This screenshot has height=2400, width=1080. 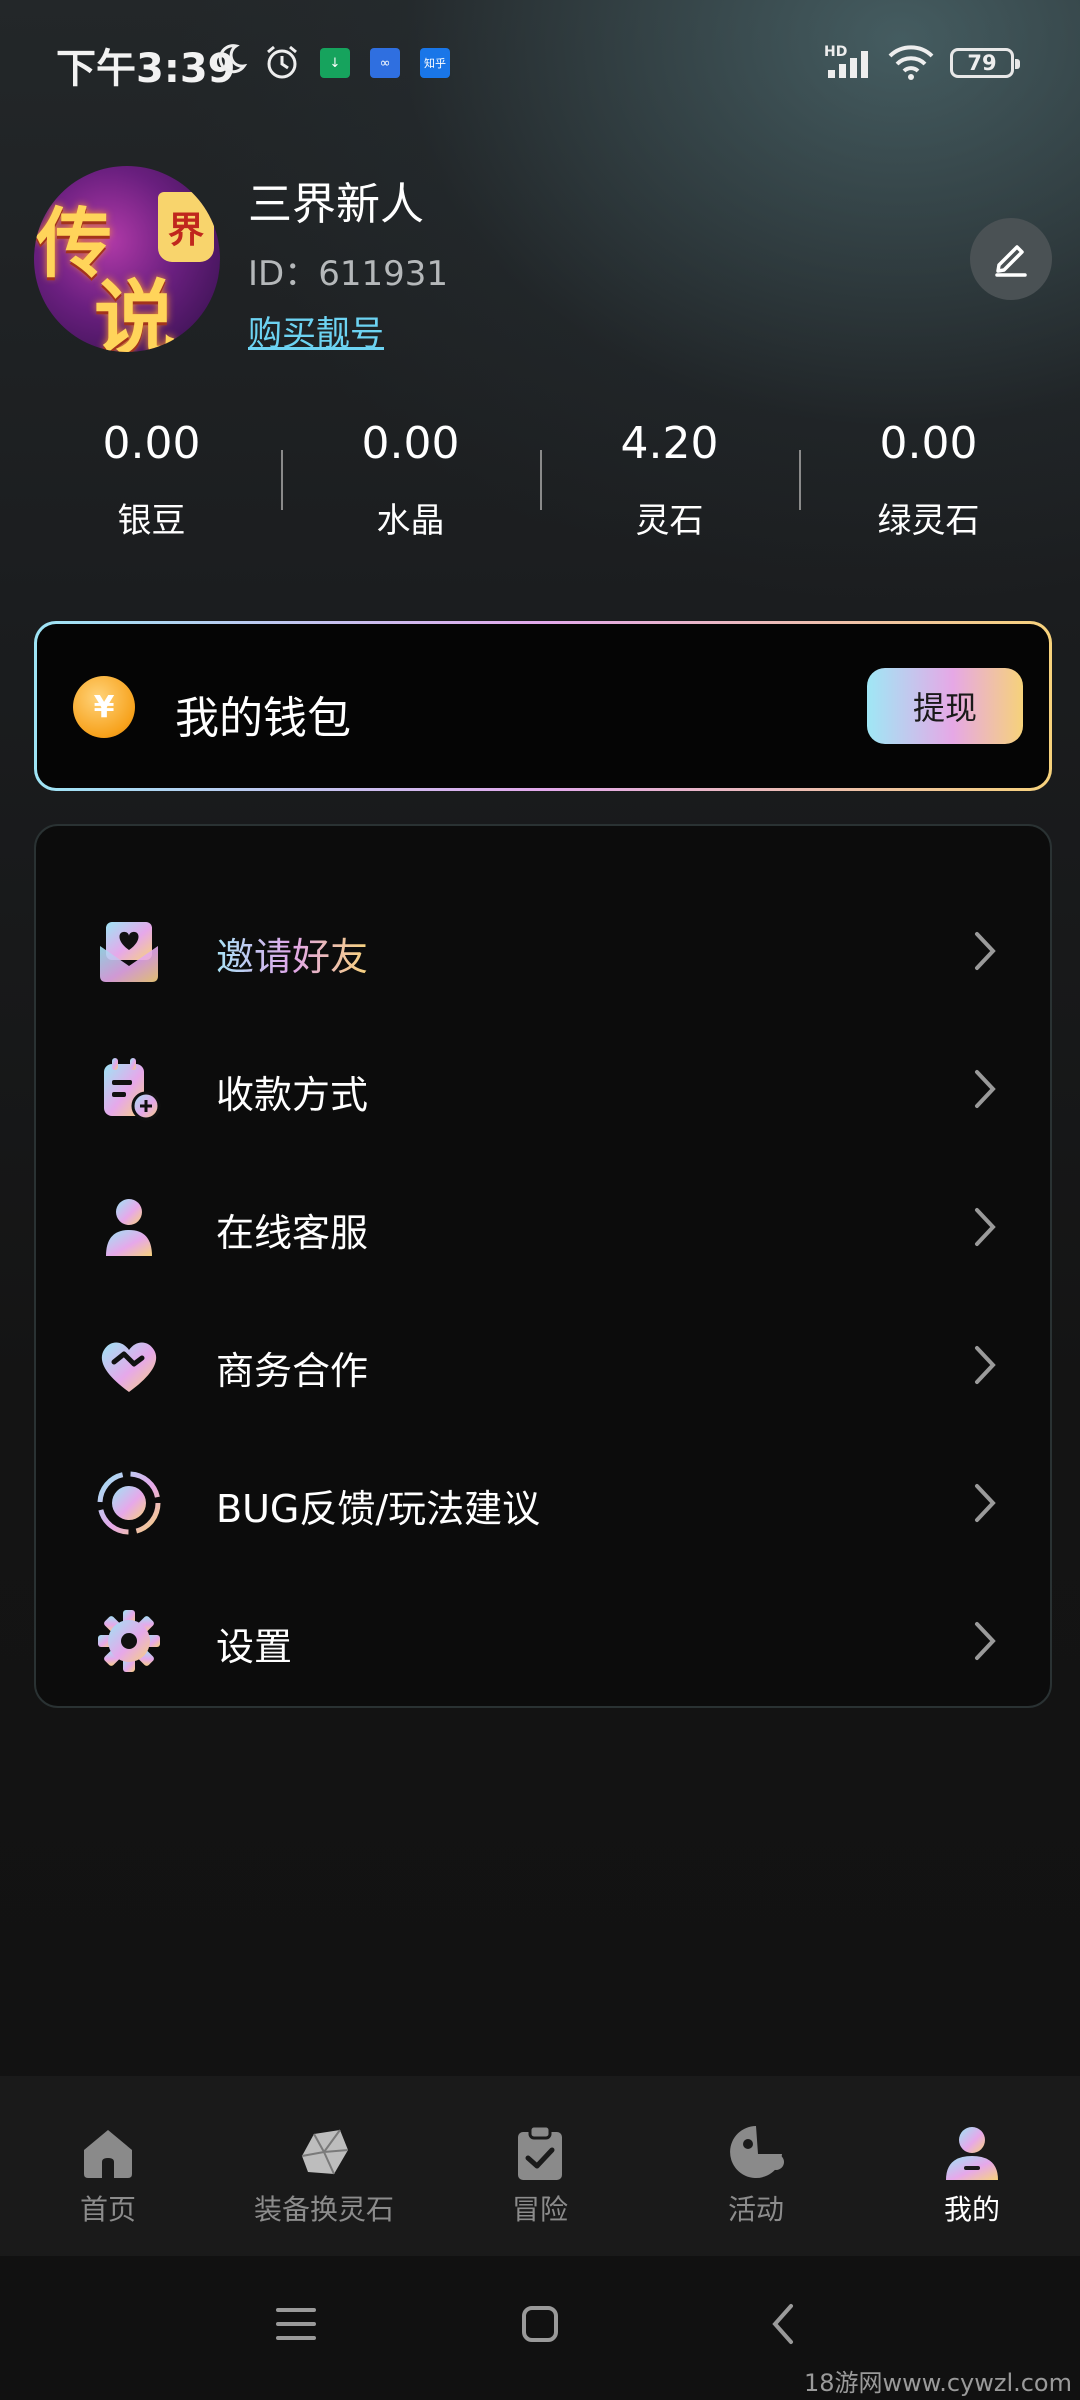 I want to click on clipboard-check-icon, so click(x=540, y=2152).